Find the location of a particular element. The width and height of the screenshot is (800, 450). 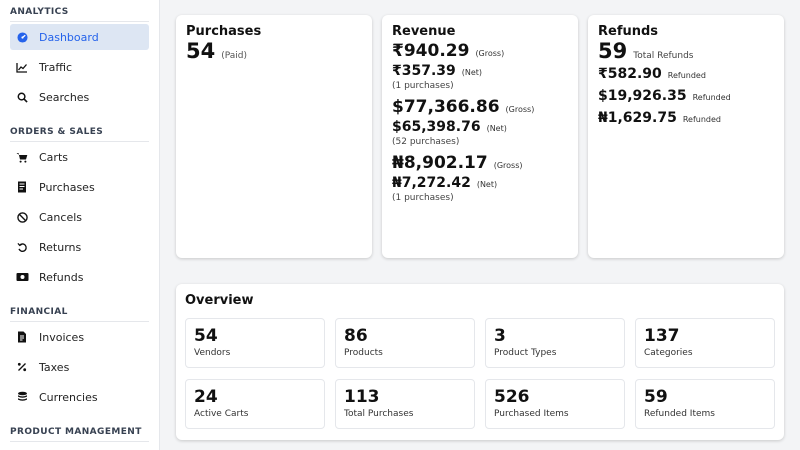

line-chart-icon is located at coordinates (22, 67).